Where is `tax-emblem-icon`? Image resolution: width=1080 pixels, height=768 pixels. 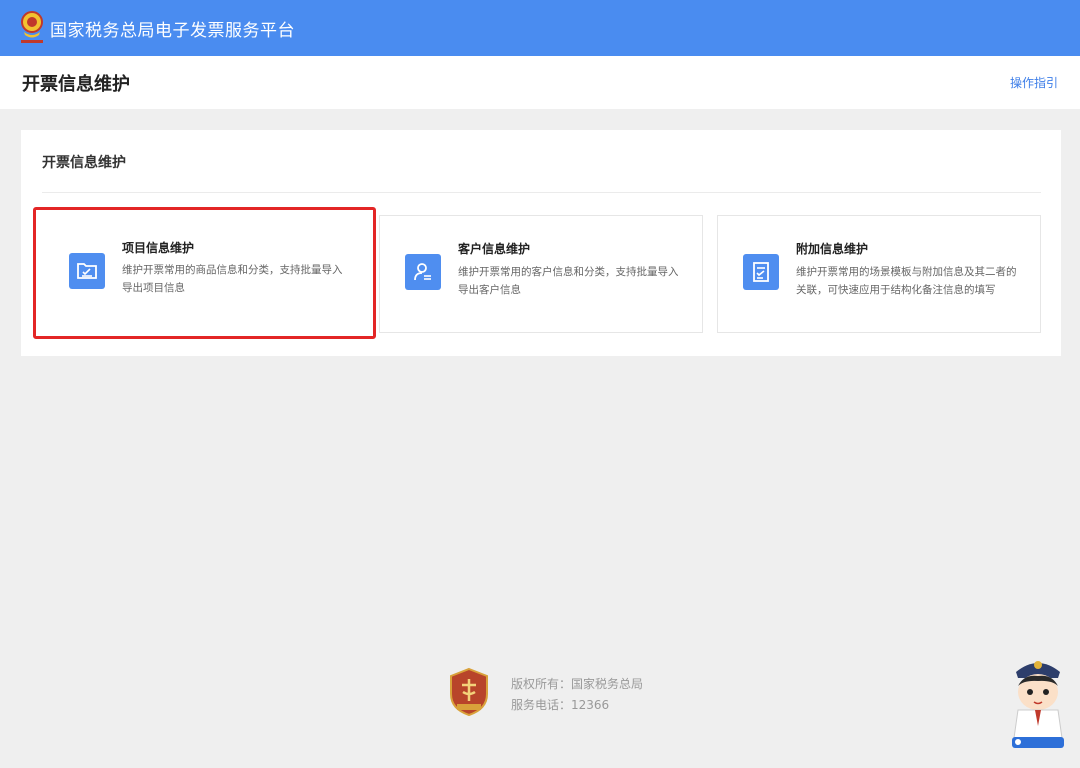 tax-emblem-icon is located at coordinates (32, 27).